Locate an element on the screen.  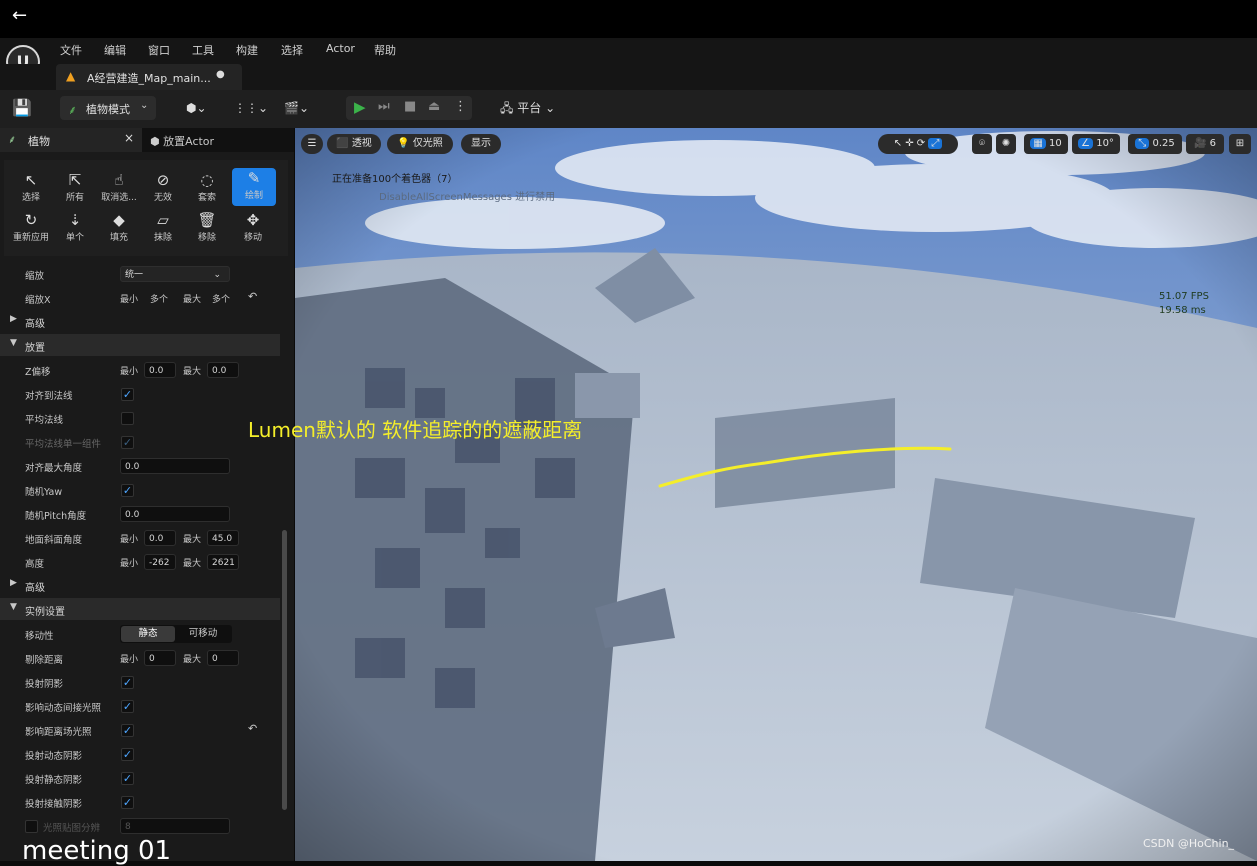
menu-file: 文件 is located at coordinates (71, 50).